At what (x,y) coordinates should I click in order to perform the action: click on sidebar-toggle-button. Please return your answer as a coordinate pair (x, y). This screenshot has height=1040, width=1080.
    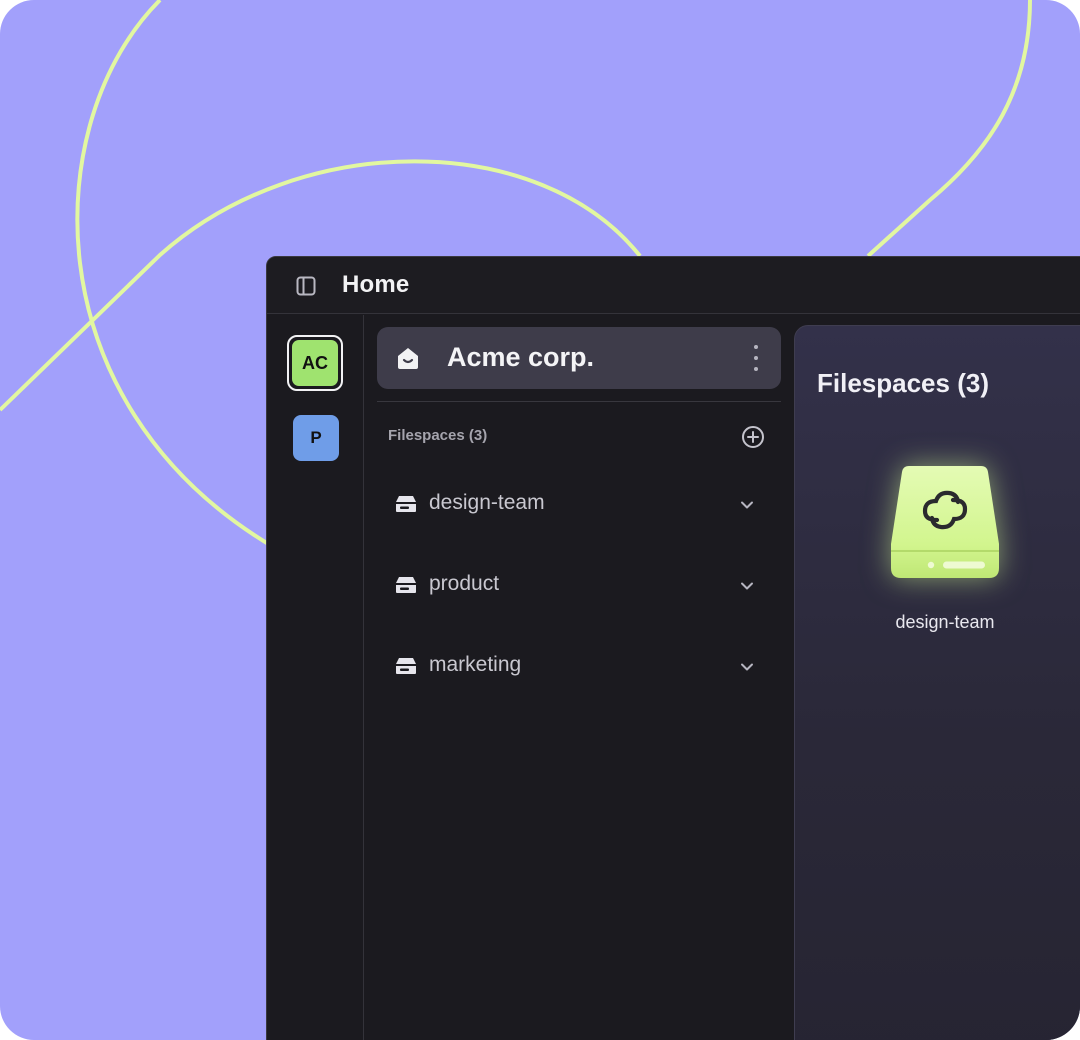
    Looking at the image, I should click on (306, 286).